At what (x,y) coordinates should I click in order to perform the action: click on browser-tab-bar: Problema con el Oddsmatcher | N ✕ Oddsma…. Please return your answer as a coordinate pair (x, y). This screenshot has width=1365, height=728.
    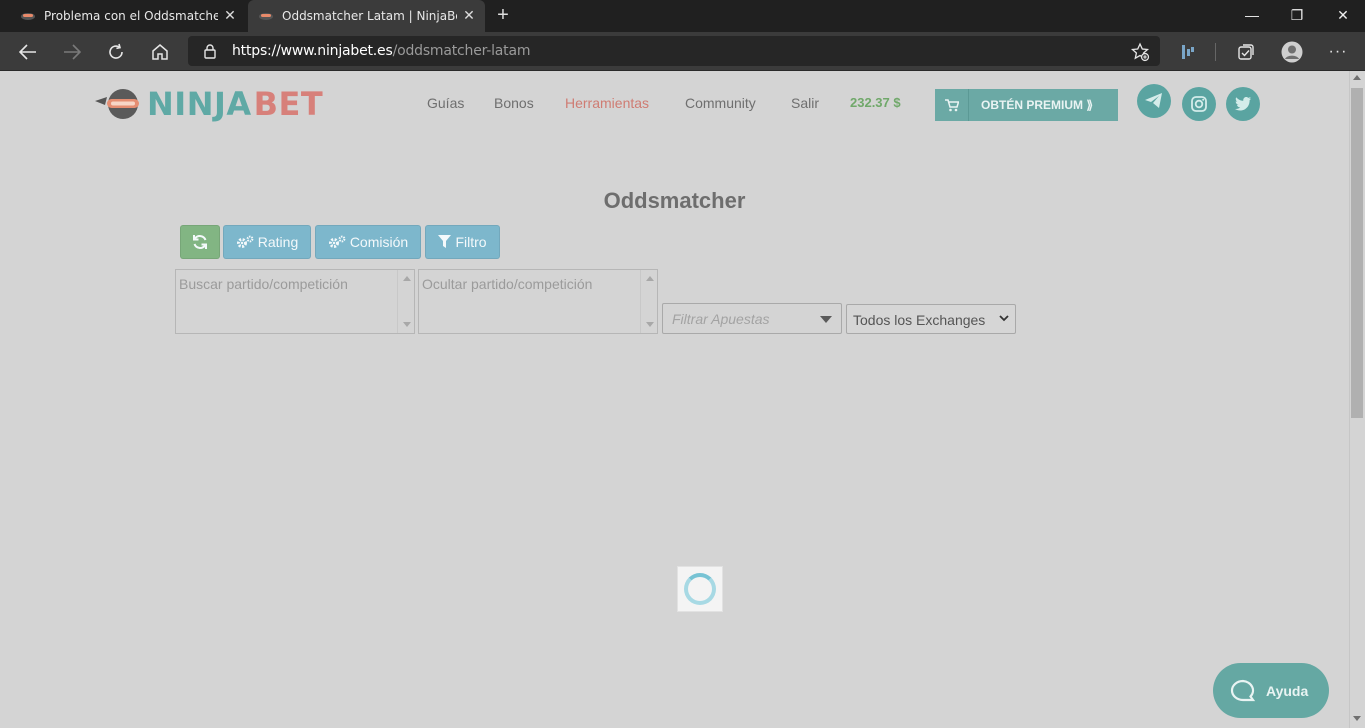
    Looking at the image, I should click on (682, 16).